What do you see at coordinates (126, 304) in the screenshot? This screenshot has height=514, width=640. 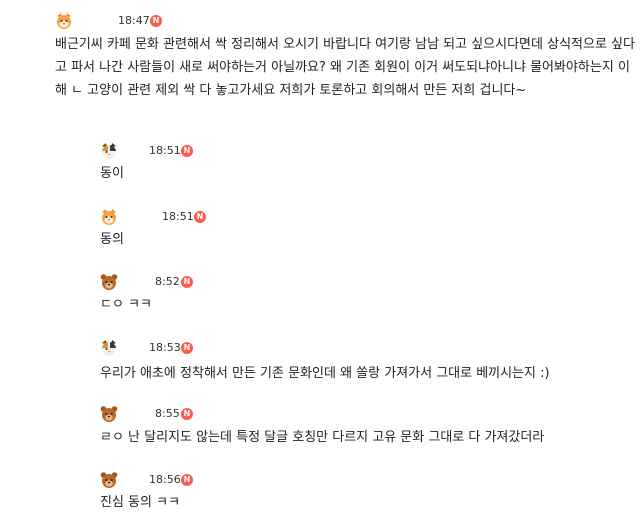 I see `reply-text: ㄷㅇ ㅋㅋ` at bounding box center [126, 304].